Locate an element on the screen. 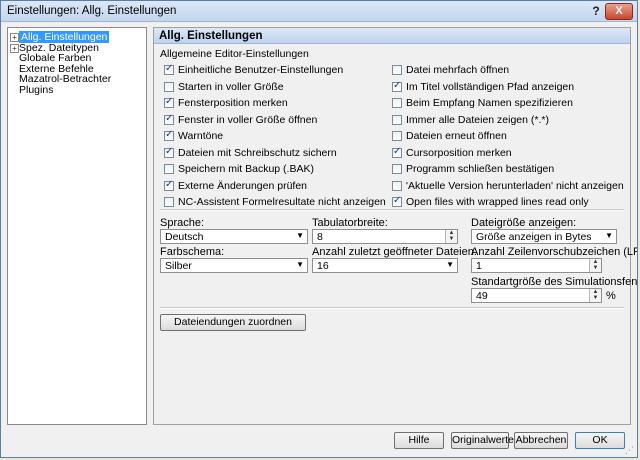 The height and width of the screenshot is (460, 640). option-label: Fensterposition merken is located at coordinates (233, 103).